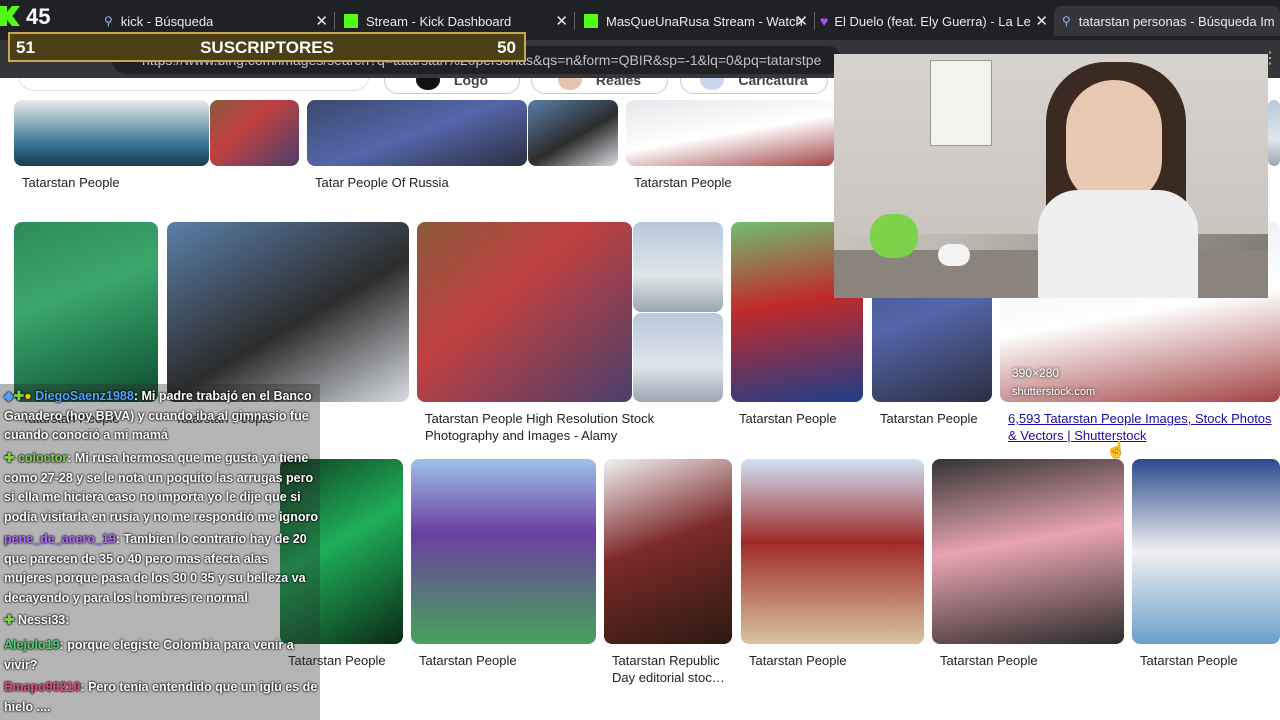  I want to click on tab-masqueunarusa: MasQueUnaRusa Stream - Watch Li ✕, so click(694, 21).